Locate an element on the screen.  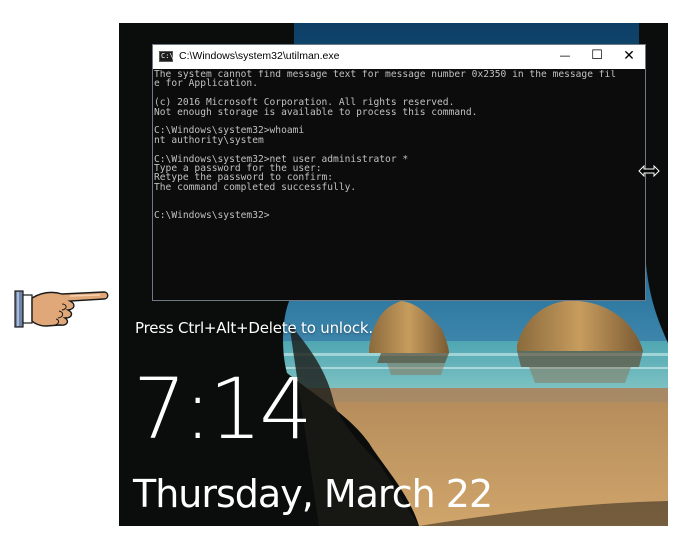
minimize-button: — is located at coordinates (565, 57).